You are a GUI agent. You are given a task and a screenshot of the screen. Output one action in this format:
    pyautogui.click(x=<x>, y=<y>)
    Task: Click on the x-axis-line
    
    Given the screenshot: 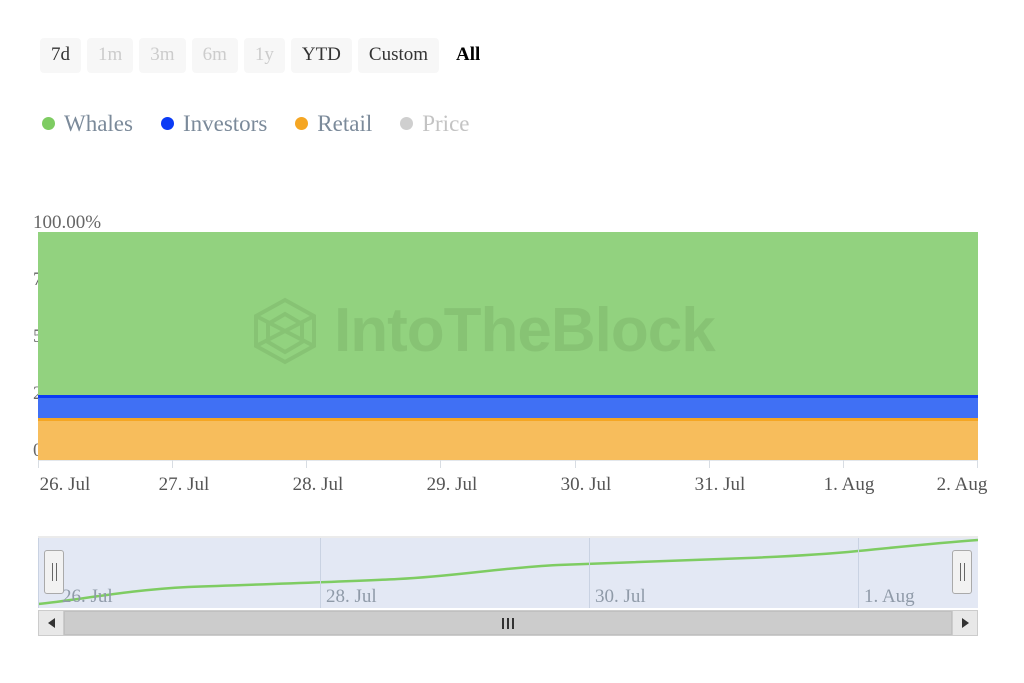 What is the action you would take?
    pyautogui.click(x=508, y=460)
    